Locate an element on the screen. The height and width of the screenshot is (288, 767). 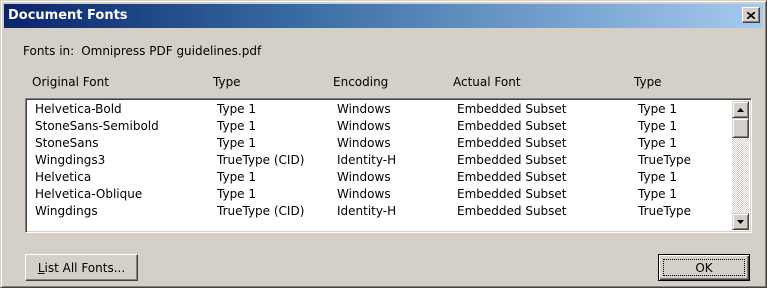
cell-original-font: Wingdings is located at coordinates (66, 211).